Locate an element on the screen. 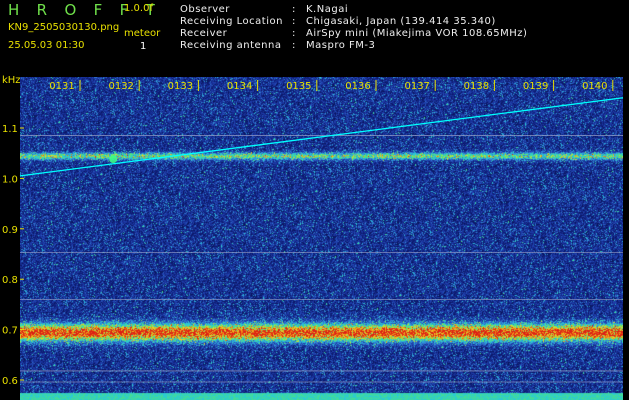 This screenshot has width=629, height=400. meteor-count-value: 1 is located at coordinates (143, 46).